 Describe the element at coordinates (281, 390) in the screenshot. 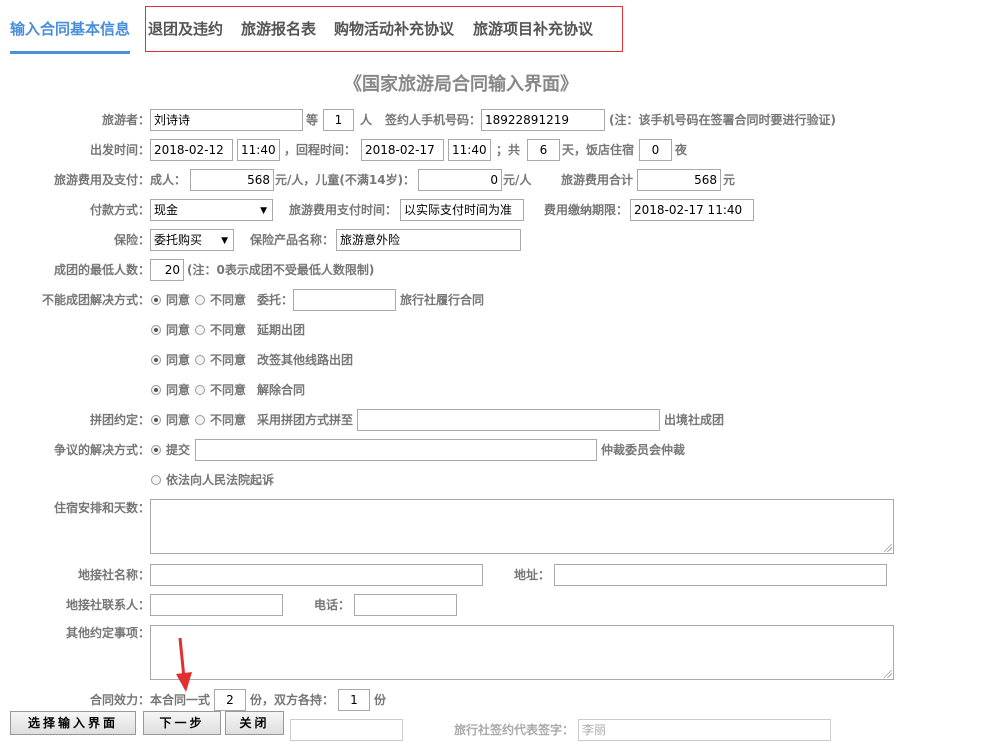

I see `terminate-label: 解除合同` at that location.